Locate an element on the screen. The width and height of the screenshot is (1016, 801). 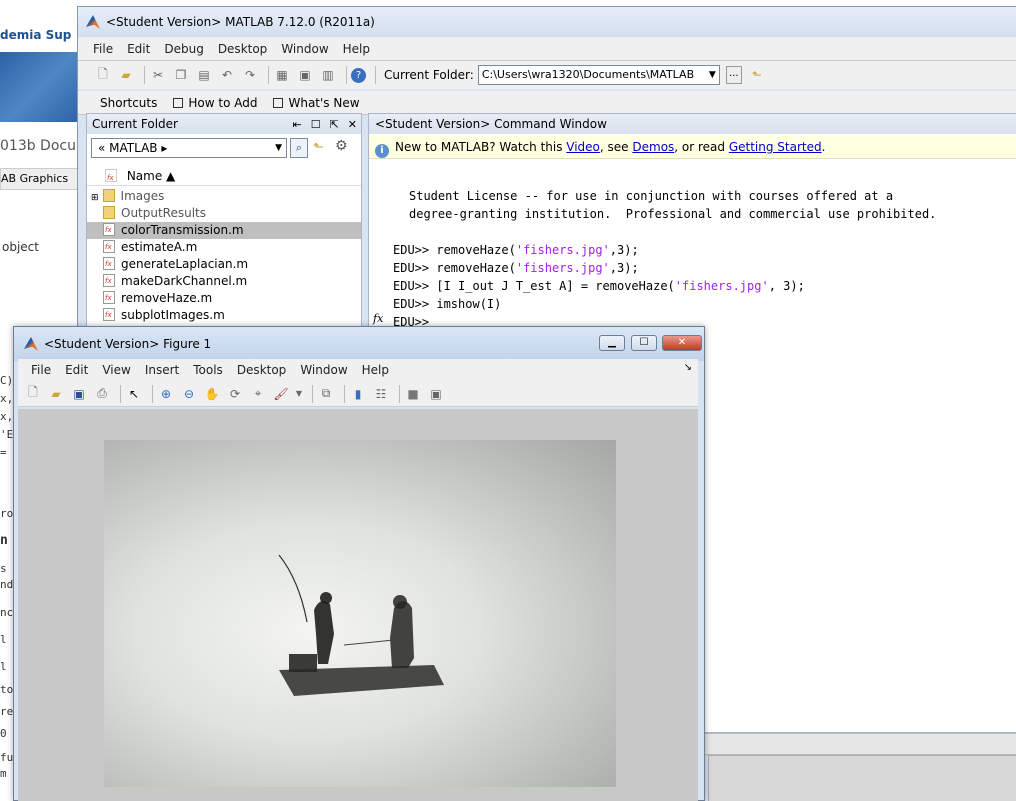
undo-icon: ↶ is located at coordinates (227, 75).